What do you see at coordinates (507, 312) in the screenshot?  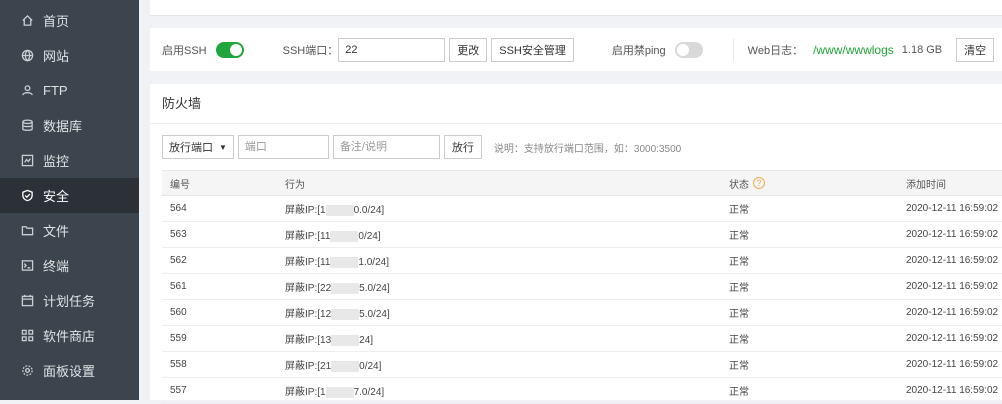 I see `row-action: 屏蔽IP:[12 5.0/24]` at bounding box center [507, 312].